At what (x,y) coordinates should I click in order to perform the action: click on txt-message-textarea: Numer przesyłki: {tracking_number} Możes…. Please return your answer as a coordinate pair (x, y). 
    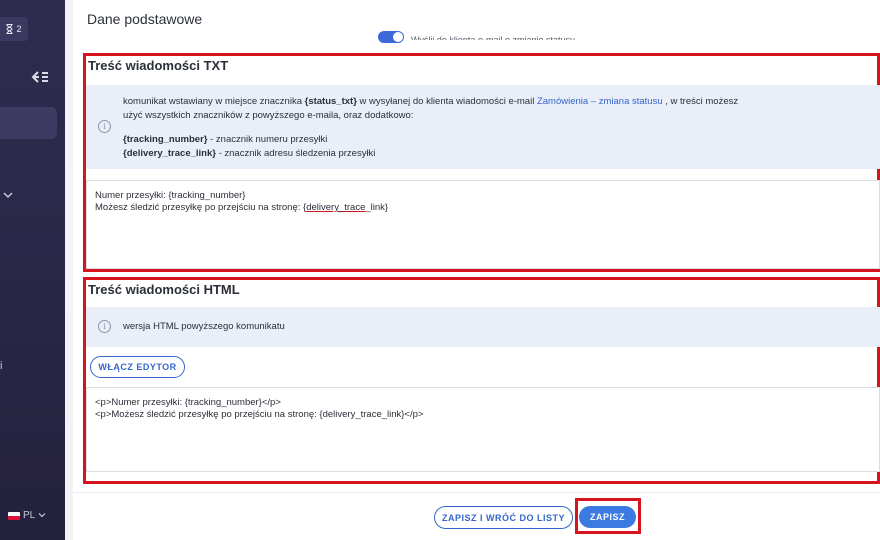
    Looking at the image, I should click on (483, 224).